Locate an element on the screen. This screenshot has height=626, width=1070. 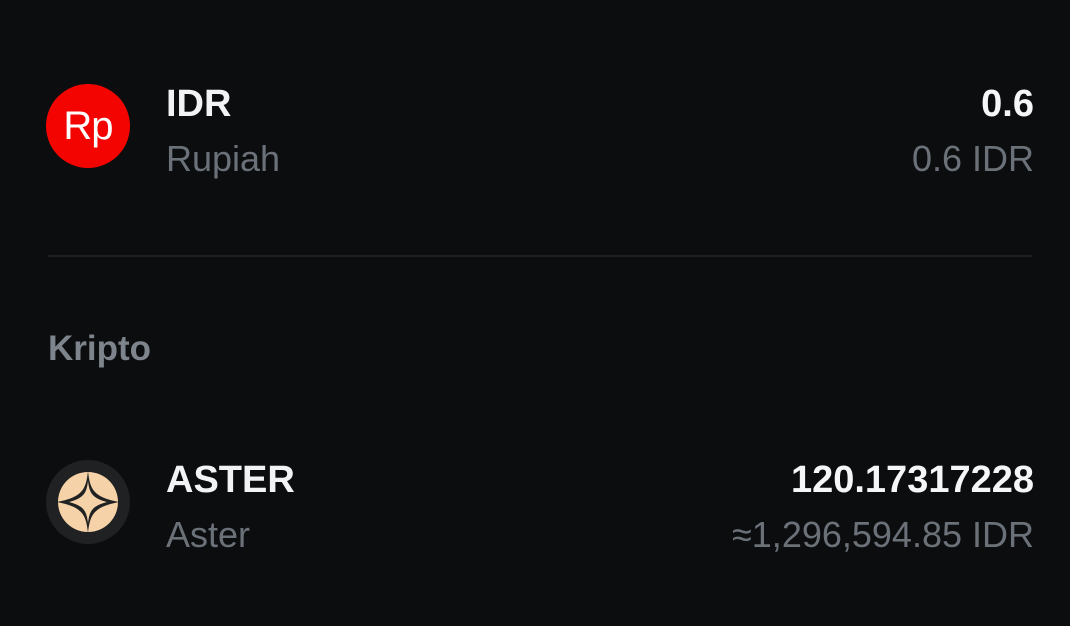
asset-name: Aster is located at coordinates (208, 534).